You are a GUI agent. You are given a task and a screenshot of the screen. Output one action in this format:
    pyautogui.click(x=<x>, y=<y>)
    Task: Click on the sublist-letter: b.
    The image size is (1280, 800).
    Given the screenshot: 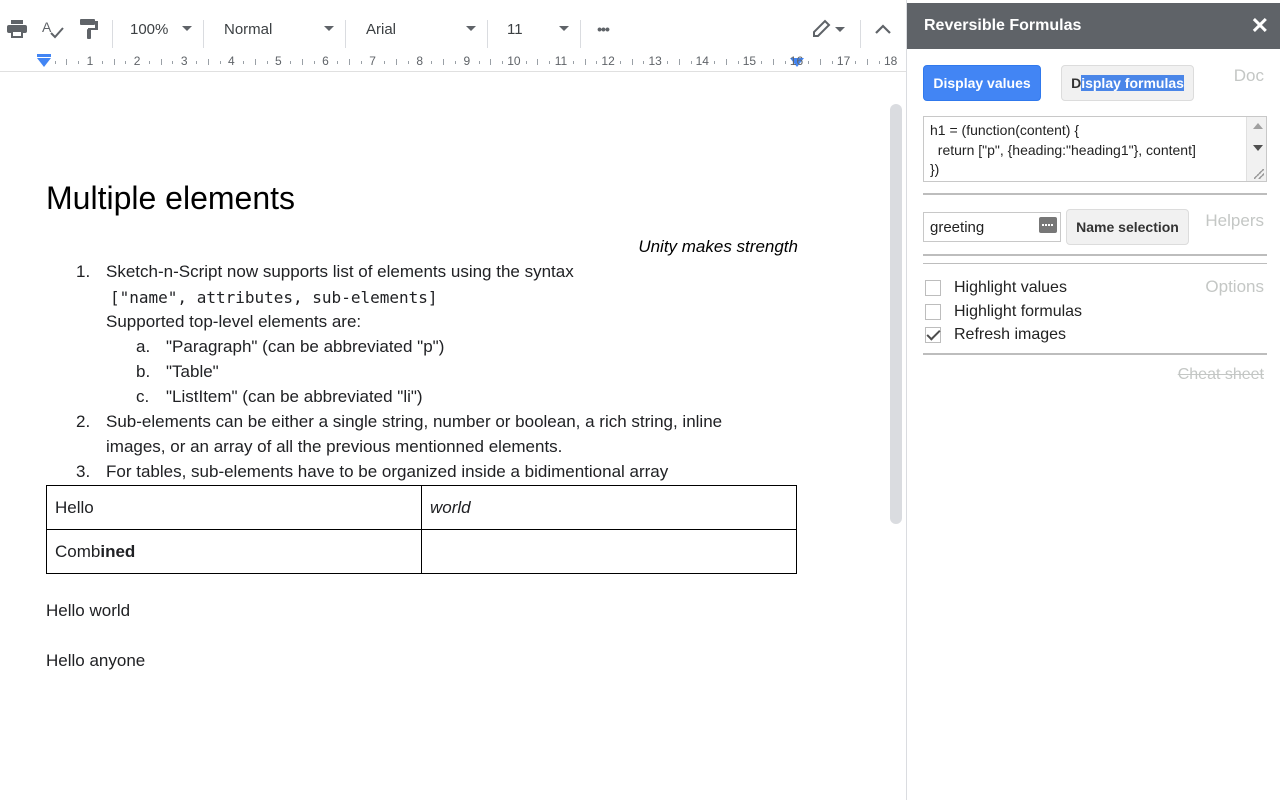 What is the action you would take?
    pyautogui.click(x=143, y=371)
    